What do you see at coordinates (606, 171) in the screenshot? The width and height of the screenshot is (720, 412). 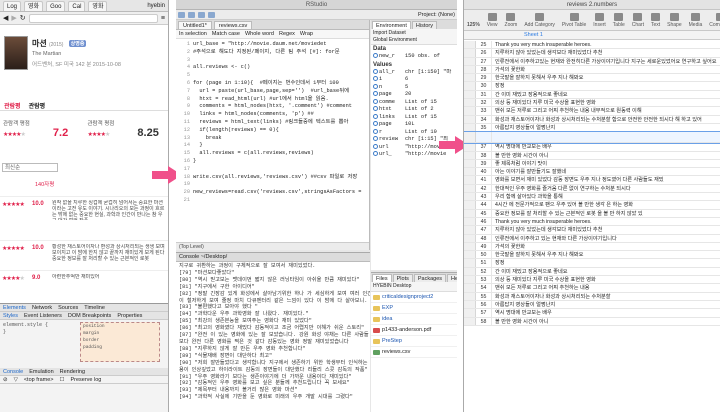 I see `review-cell: 아는 이야기를 잘만들기도 잘했네` at bounding box center [606, 171].